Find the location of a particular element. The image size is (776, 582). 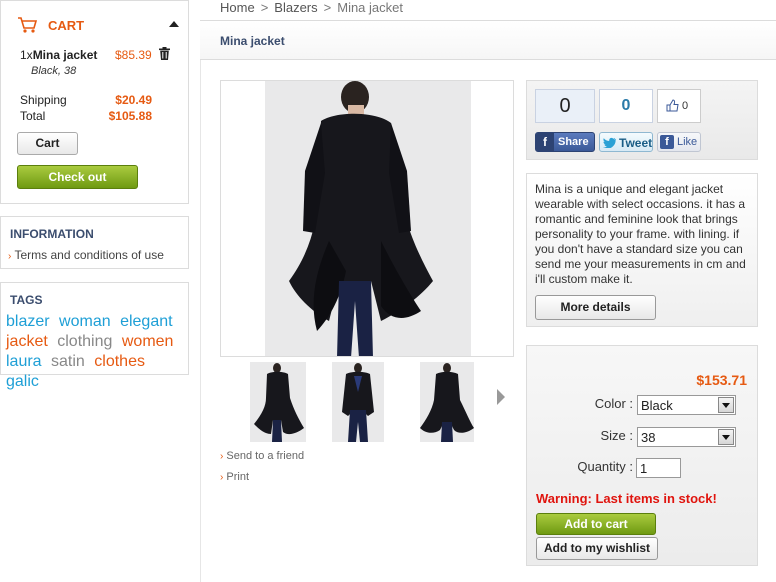

tag-link: women is located at coordinates (148, 341).